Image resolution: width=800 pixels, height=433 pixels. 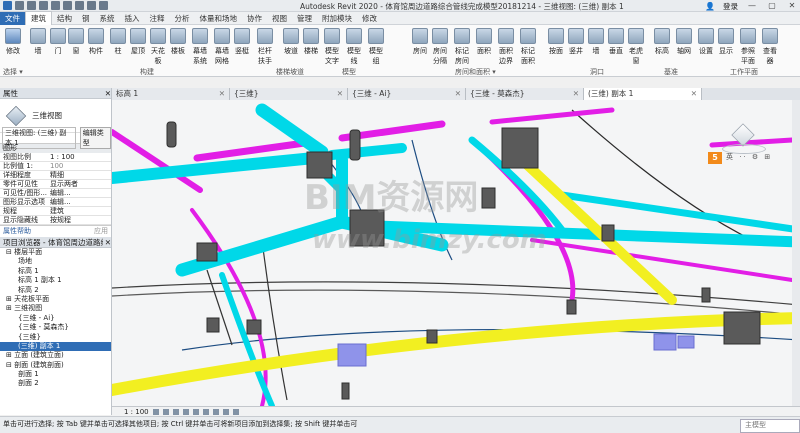 I want to click on ribbon-group-label: 房间和面积 ▾, so click(x=475, y=72).